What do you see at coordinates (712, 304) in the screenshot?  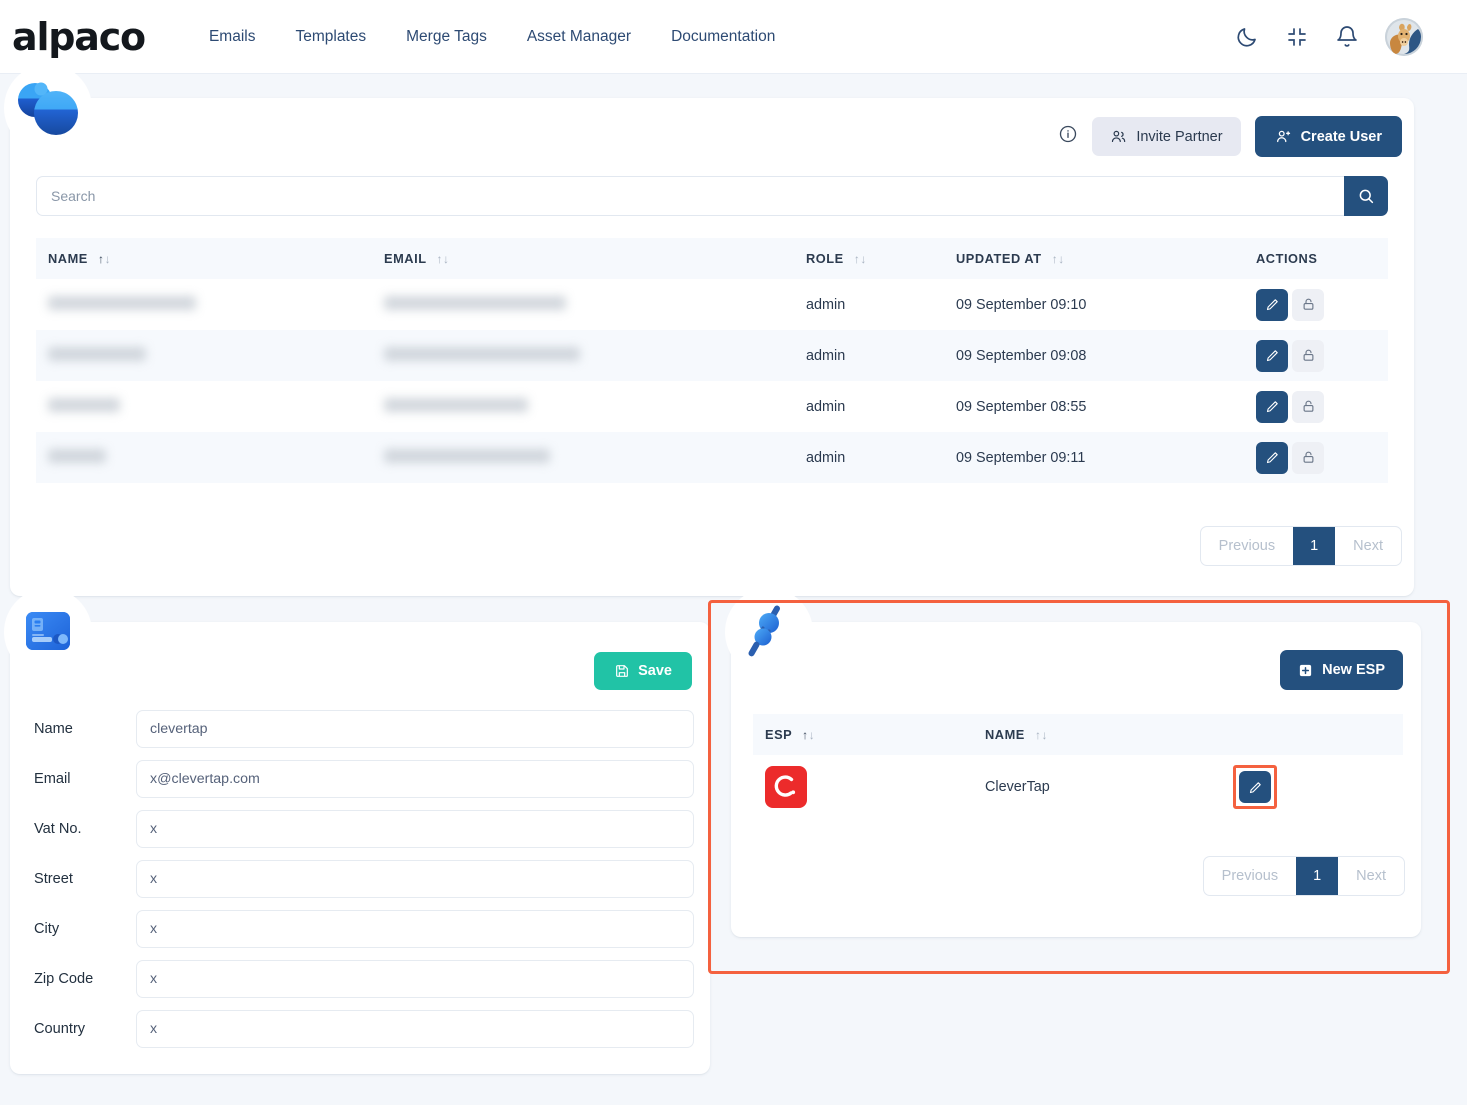 I see `table-row: admin 09 September 09:10` at bounding box center [712, 304].